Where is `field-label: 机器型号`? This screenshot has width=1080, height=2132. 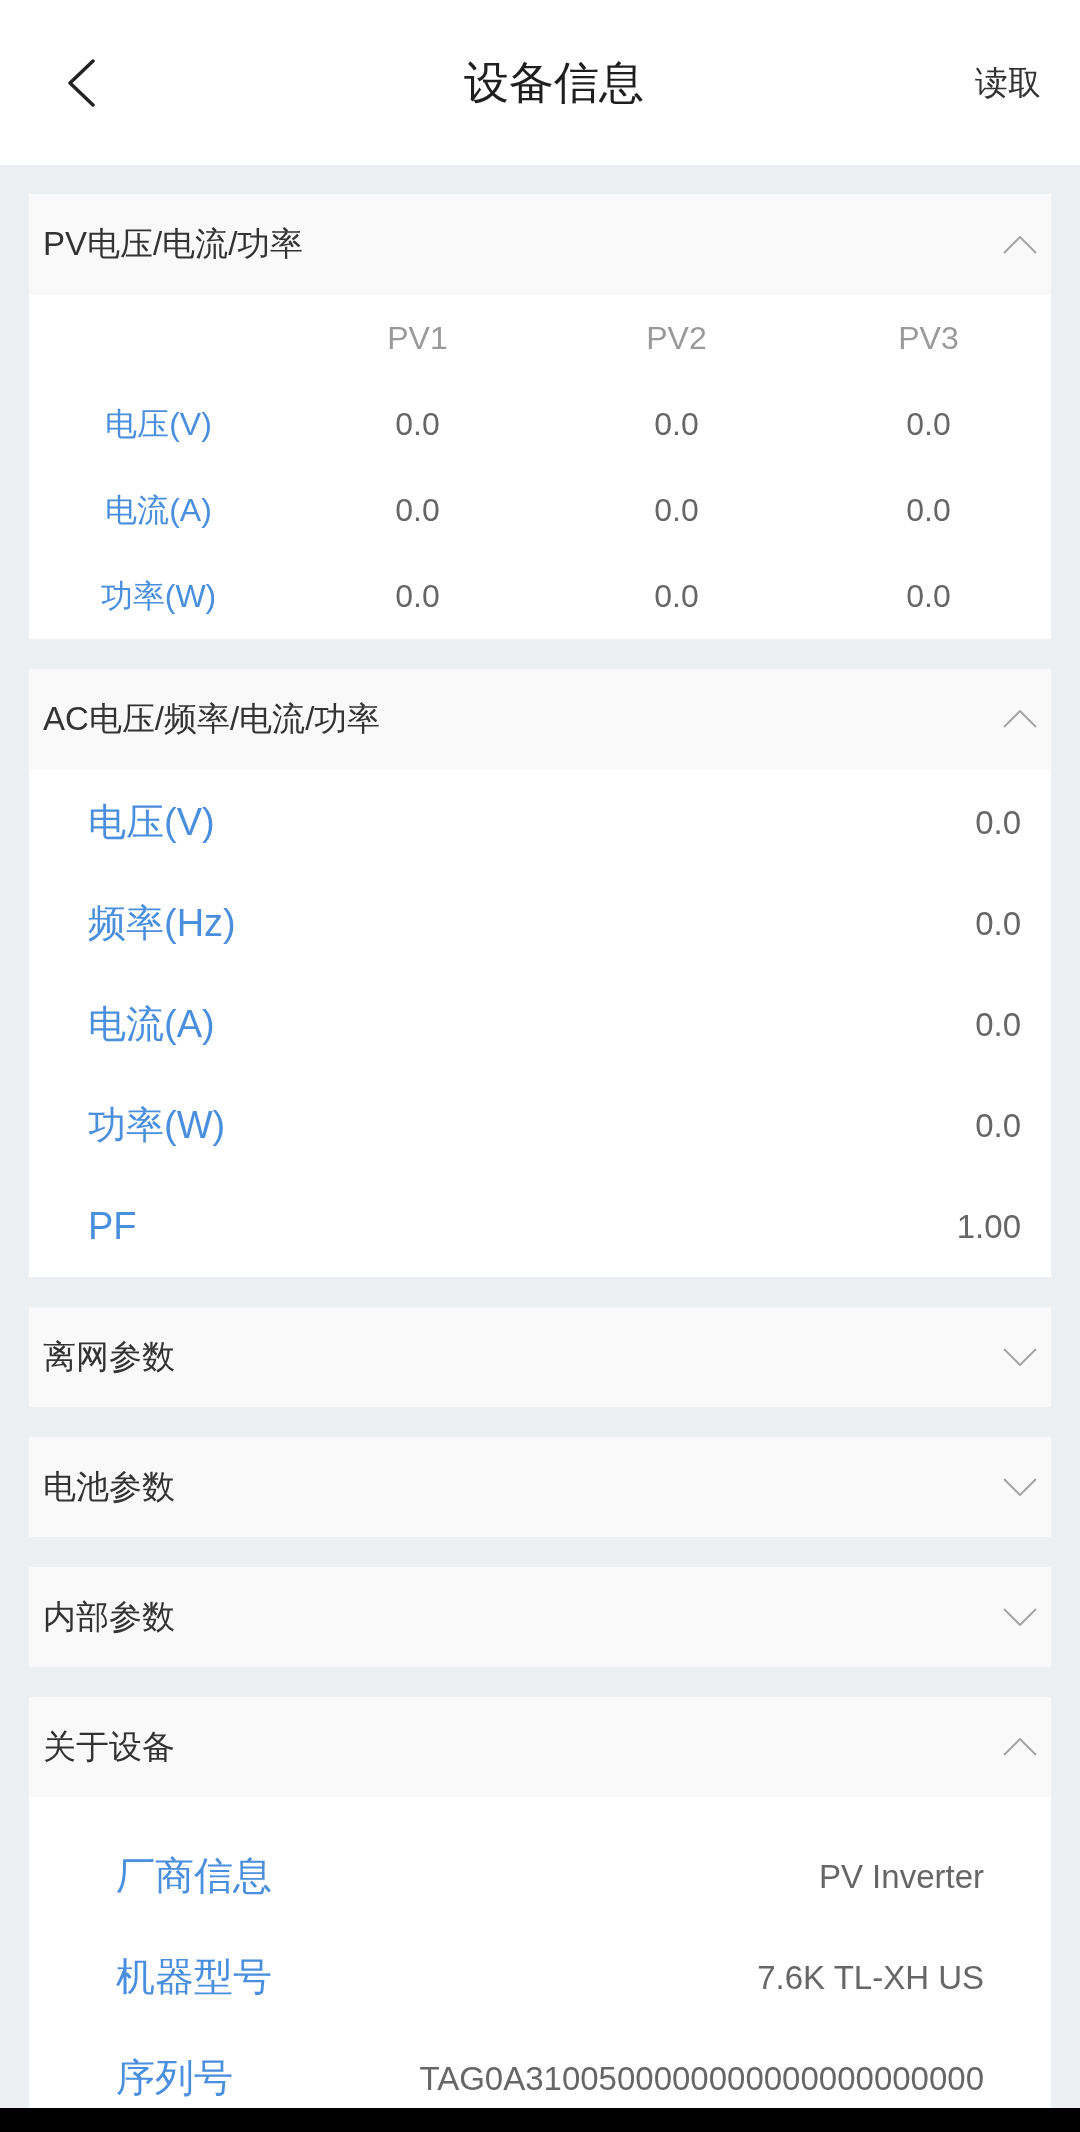
field-label: 机器型号 is located at coordinates (194, 1977).